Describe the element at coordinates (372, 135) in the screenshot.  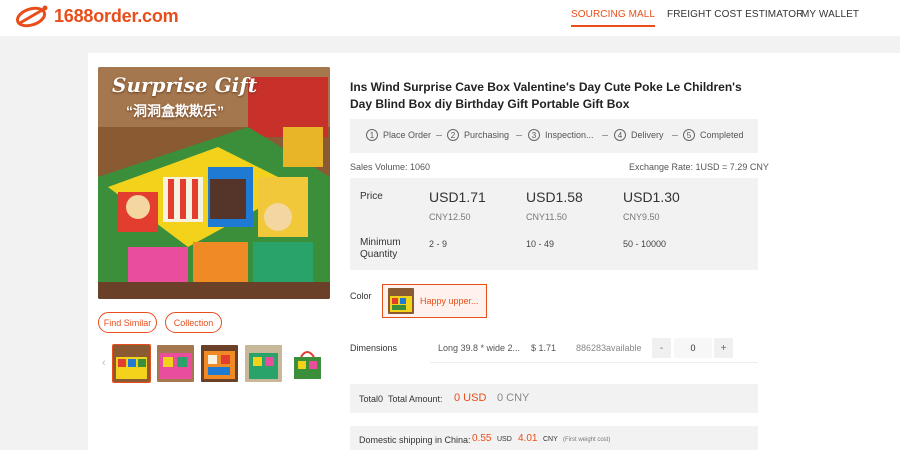
I see `step-number-icon: 1` at that location.